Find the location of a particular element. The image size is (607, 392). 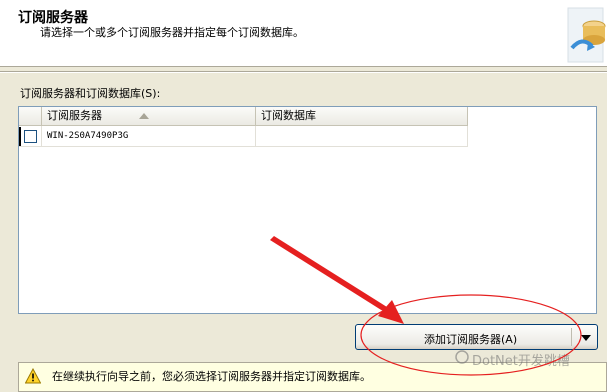

button-split-divider is located at coordinates (571, 337).